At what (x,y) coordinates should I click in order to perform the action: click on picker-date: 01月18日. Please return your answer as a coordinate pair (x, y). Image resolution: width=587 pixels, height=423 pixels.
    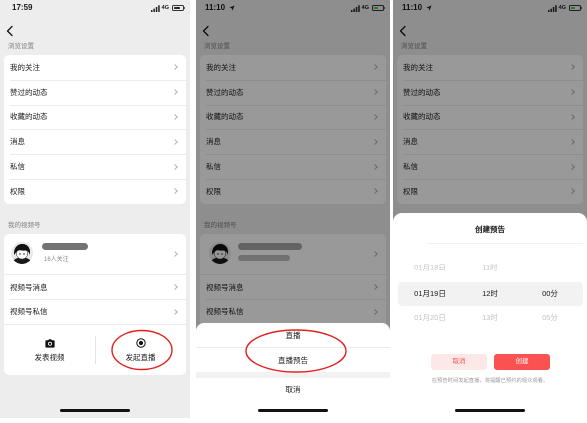
    Looking at the image, I should click on (430, 268).